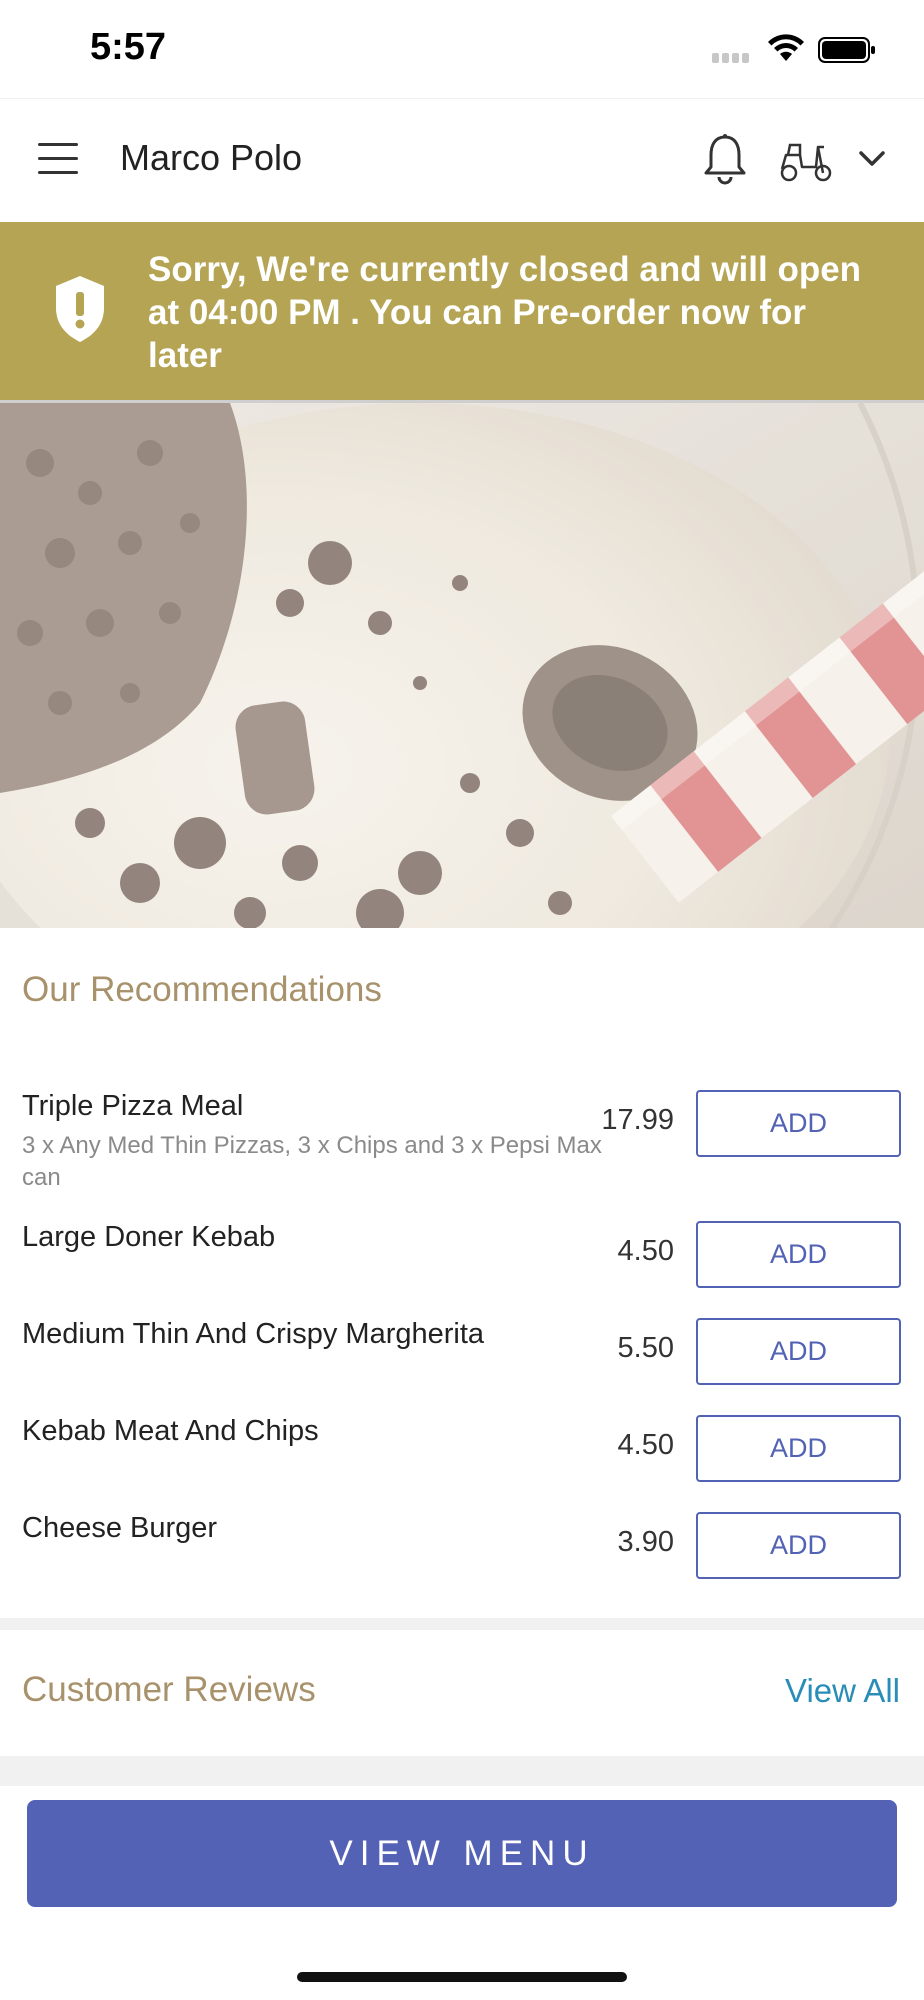 The height and width of the screenshot is (2000, 924). What do you see at coordinates (806, 161) in the screenshot?
I see `scooter-icon` at bounding box center [806, 161].